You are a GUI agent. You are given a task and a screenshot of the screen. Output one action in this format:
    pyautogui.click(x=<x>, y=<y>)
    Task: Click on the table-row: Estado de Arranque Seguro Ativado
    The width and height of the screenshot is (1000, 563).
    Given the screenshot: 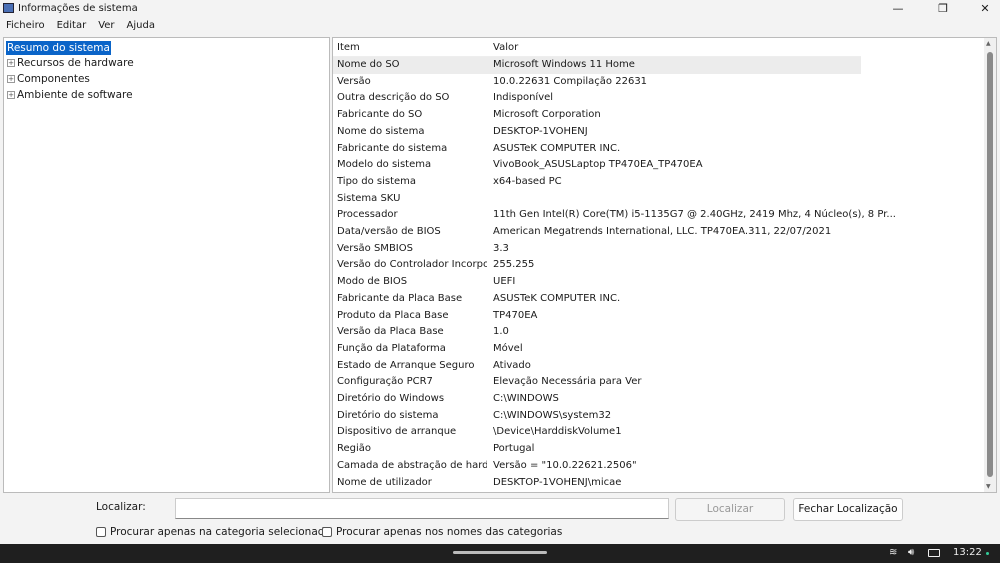 What is the action you would take?
    pyautogui.click(x=597, y=366)
    